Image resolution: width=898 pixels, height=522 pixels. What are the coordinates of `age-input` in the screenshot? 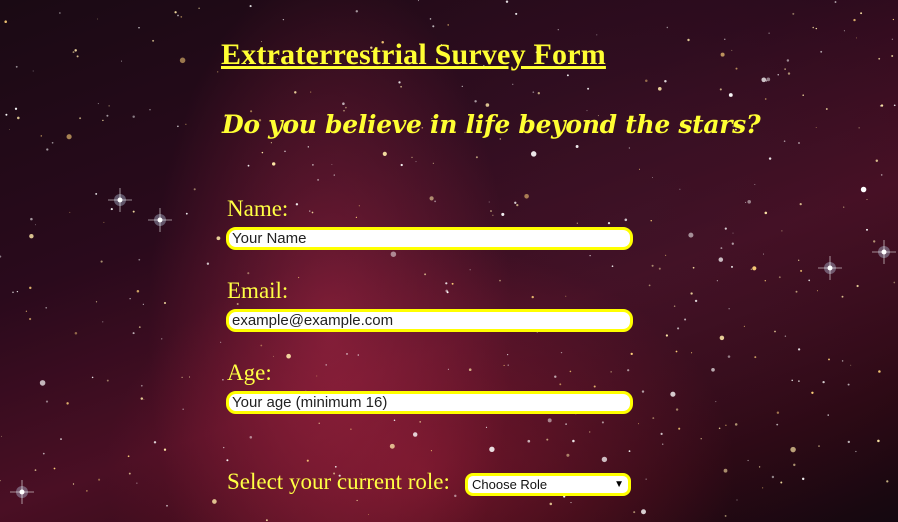 It's located at (429, 402).